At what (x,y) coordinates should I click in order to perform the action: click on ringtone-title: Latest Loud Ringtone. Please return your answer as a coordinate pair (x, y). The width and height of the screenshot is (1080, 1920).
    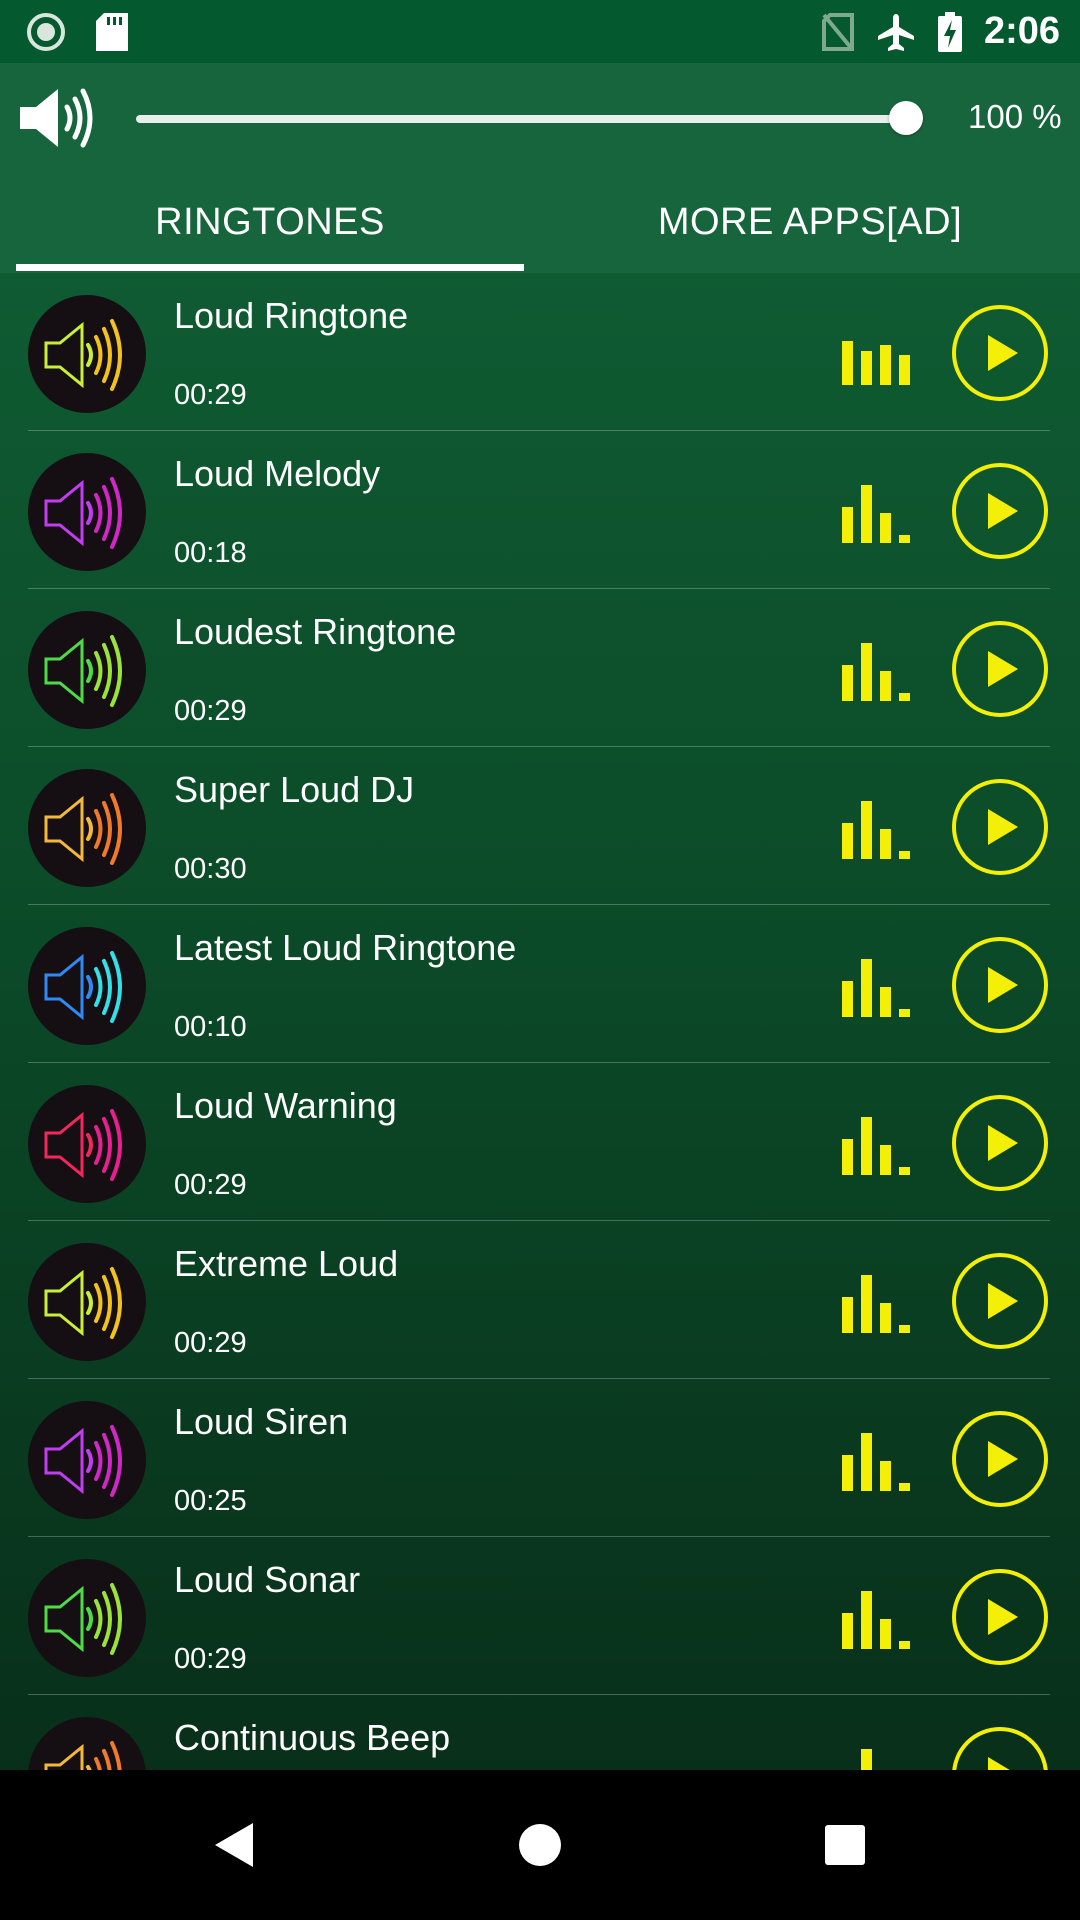
    Looking at the image, I should click on (345, 947).